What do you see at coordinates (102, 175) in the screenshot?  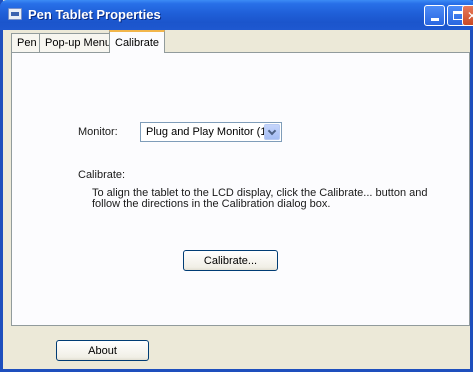 I see `calibrate-section-label: Calibrate:` at bounding box center [102, 175].